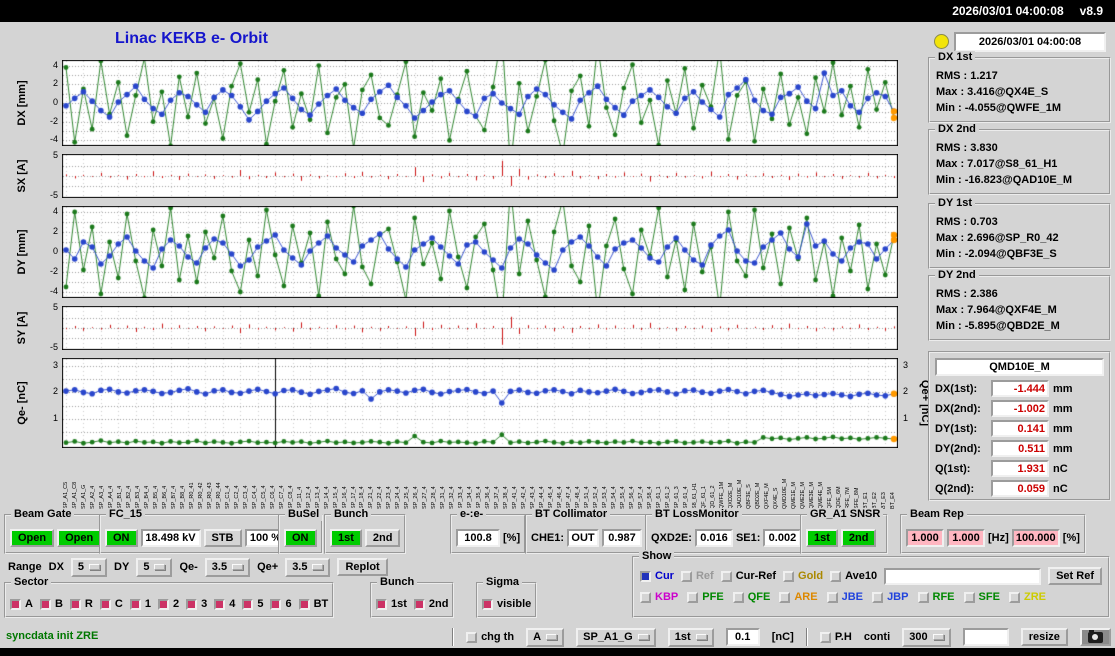 This screenshot has width=1115, height=656. Describe the element at coordinates (56, 531) in the screenshot. I see `frame-beam-gate: Beam Gate Open Open` at that location.